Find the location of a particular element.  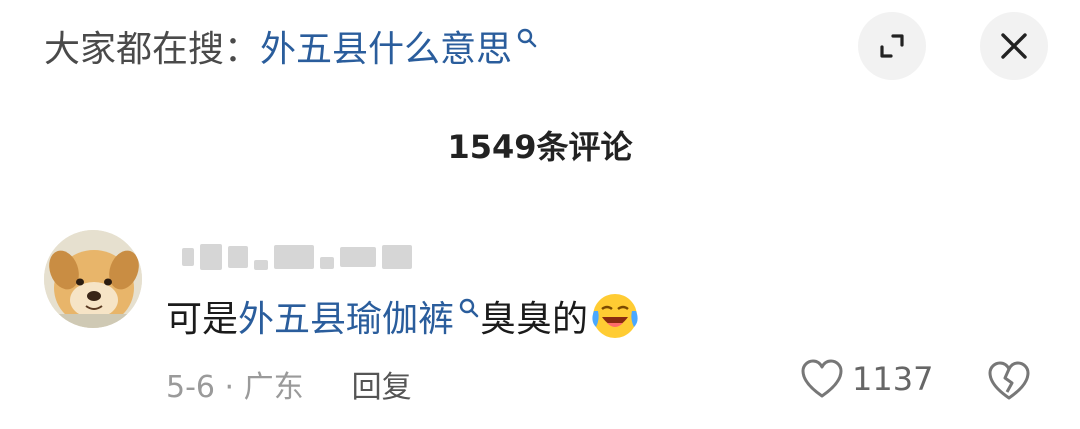

dog-avatar-image is located at coordinates (93, 279).